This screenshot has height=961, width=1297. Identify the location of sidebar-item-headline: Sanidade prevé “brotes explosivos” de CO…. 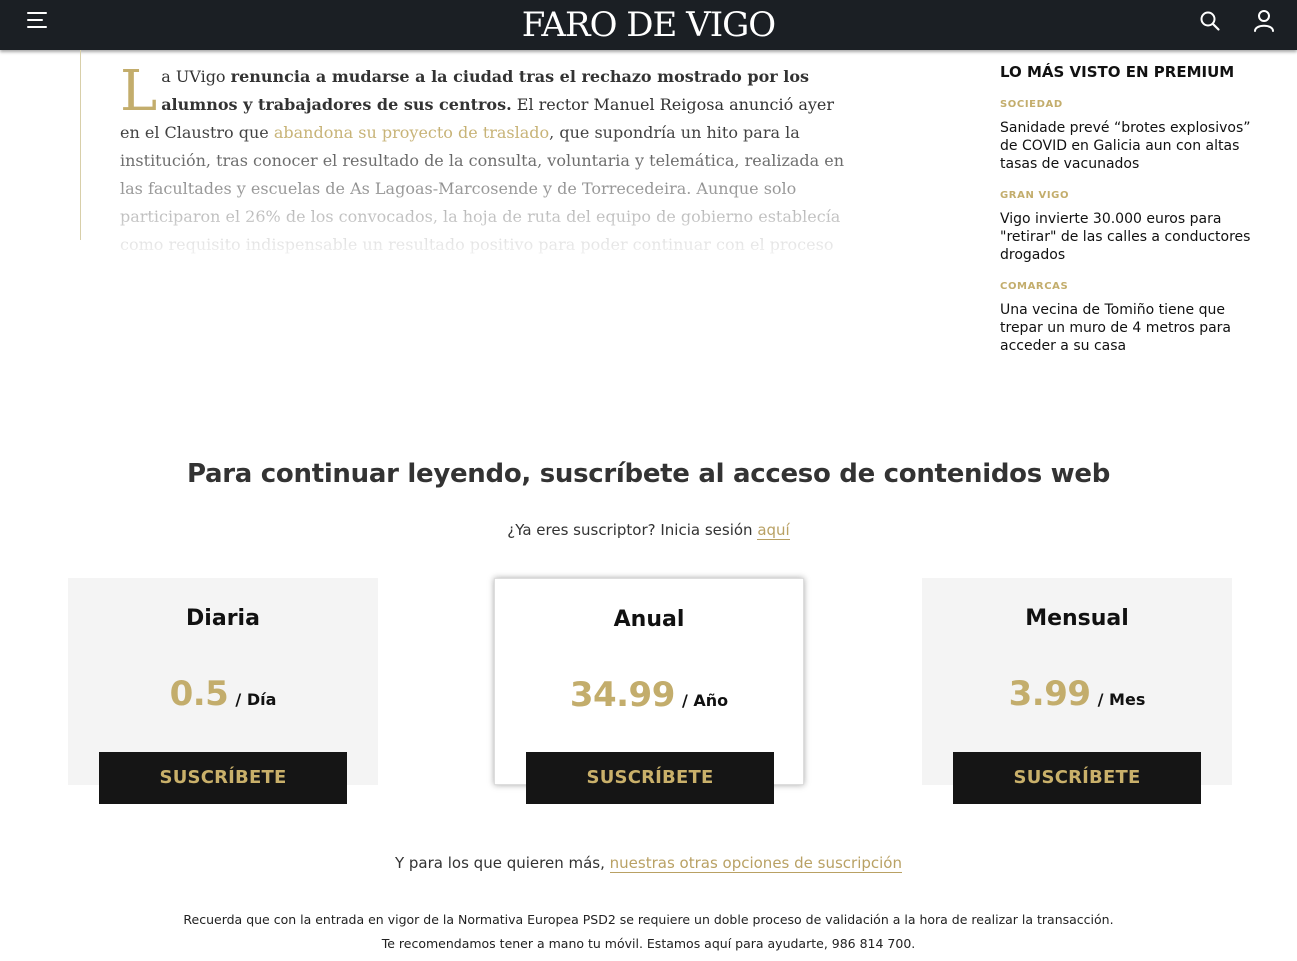
(1135, 146).